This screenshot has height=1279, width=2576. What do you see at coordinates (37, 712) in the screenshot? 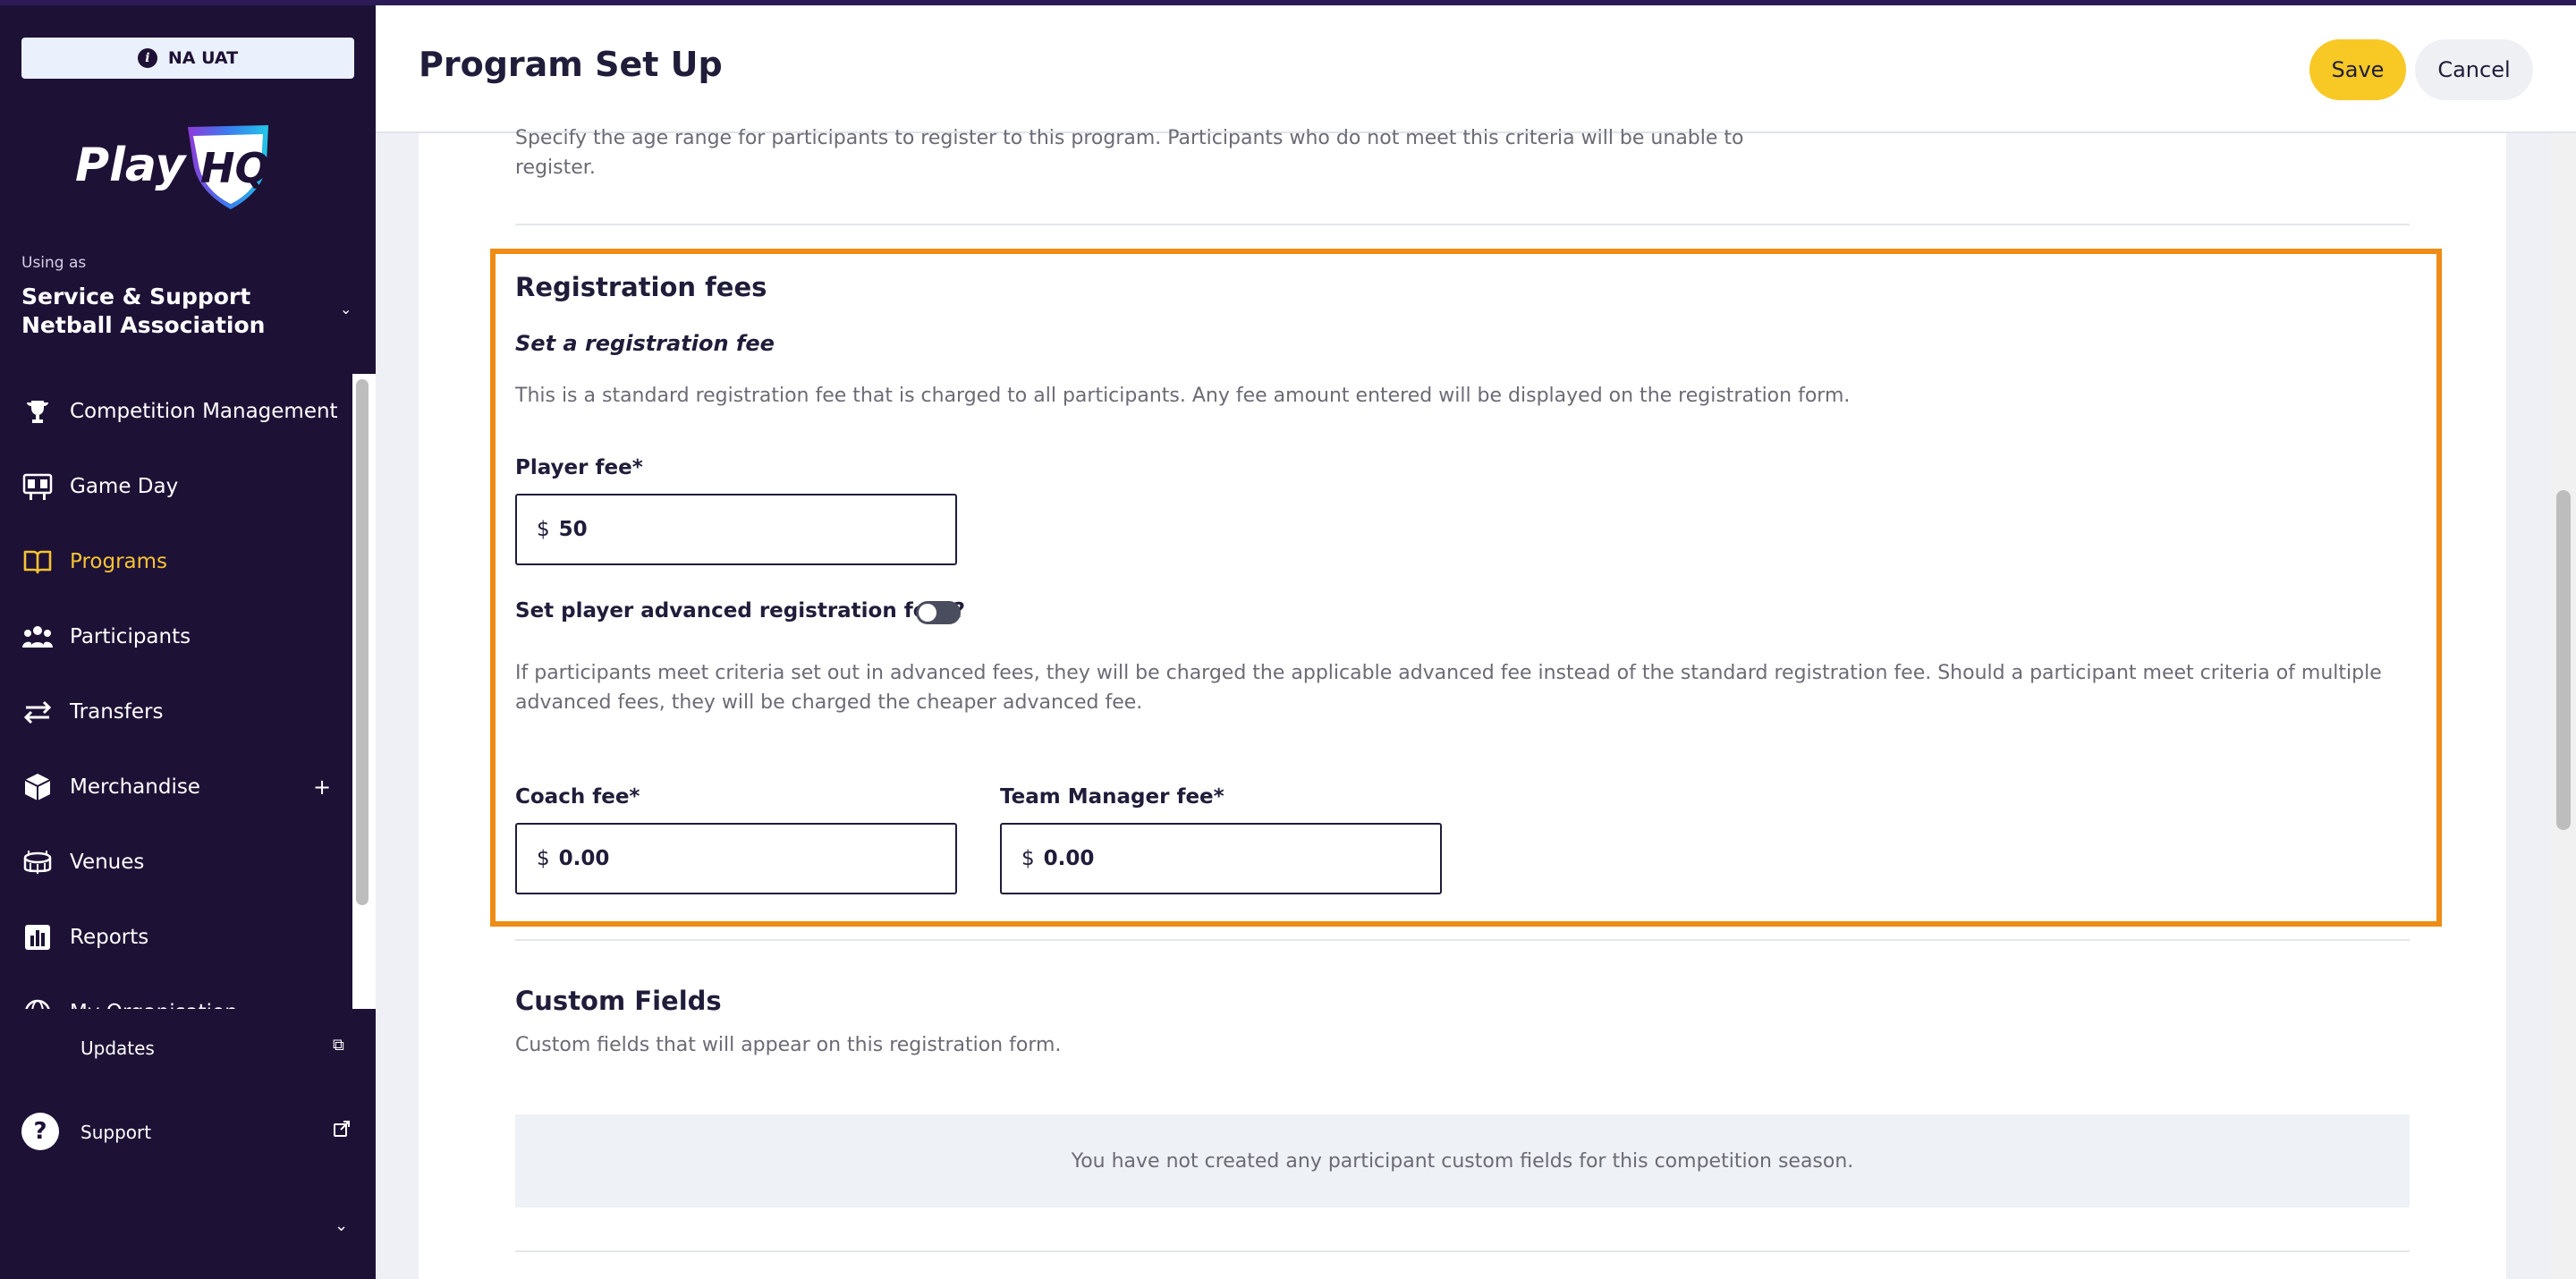
I see `transfer-arrows-icon` at bounding box center [37, 712].